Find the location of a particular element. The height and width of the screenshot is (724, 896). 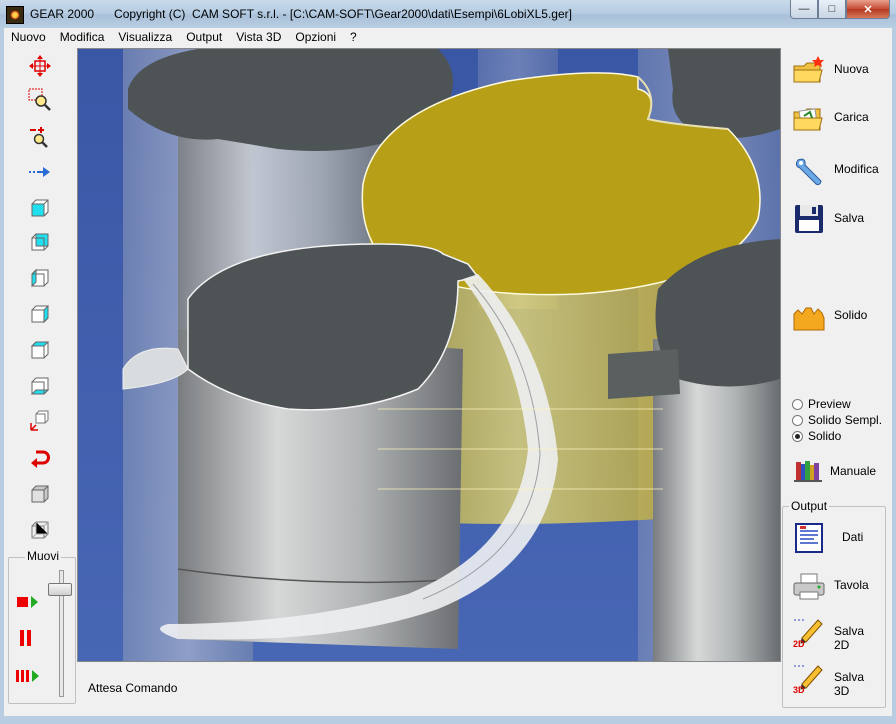

open-folder-icon is located at coordinates (808, 119).